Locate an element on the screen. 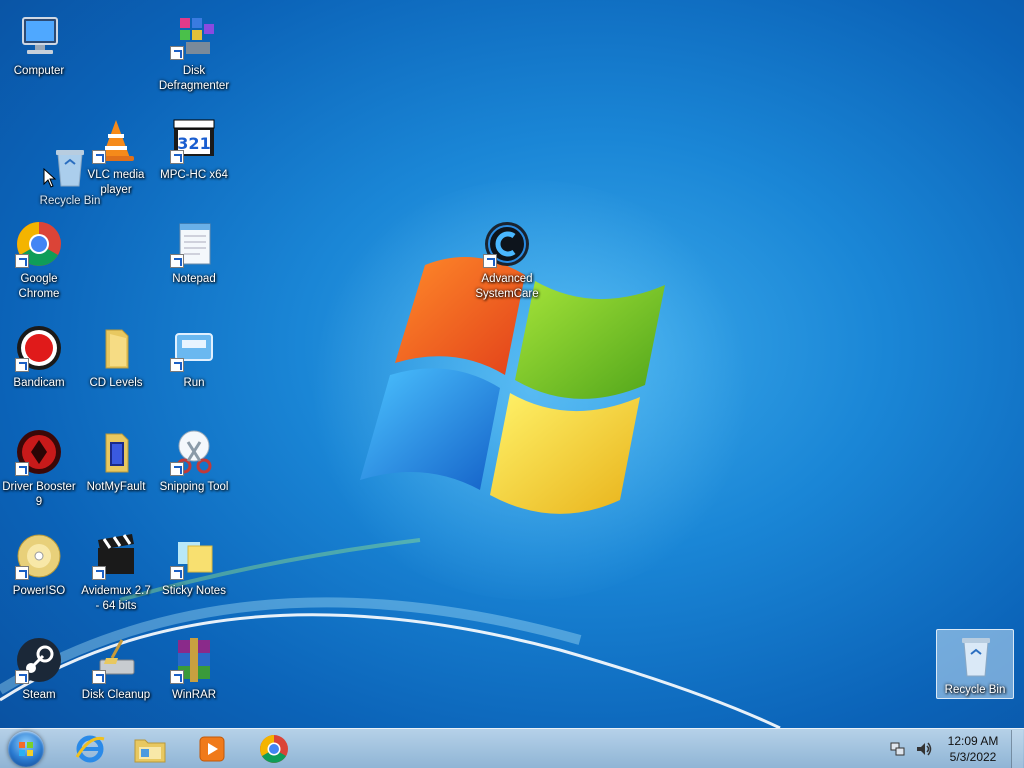  desktop-icon-notepad: Notepad is located at coordinates (194, 262).